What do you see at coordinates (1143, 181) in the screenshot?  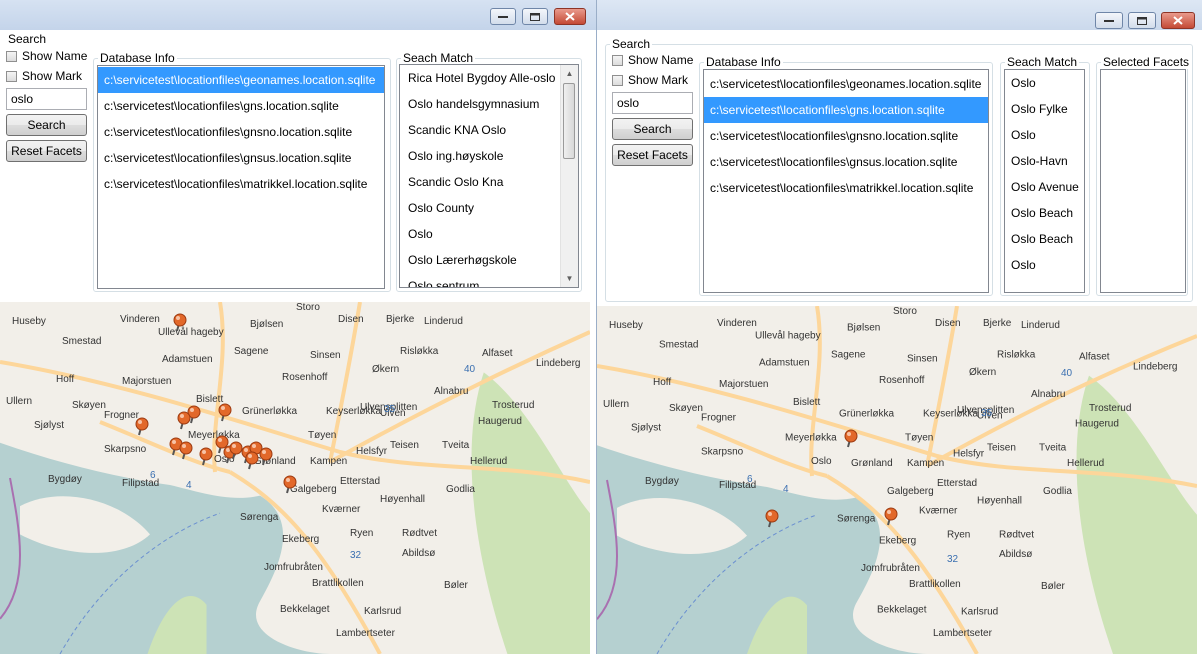 I see `selected-facets-list` at bounding box center [1143, 181].